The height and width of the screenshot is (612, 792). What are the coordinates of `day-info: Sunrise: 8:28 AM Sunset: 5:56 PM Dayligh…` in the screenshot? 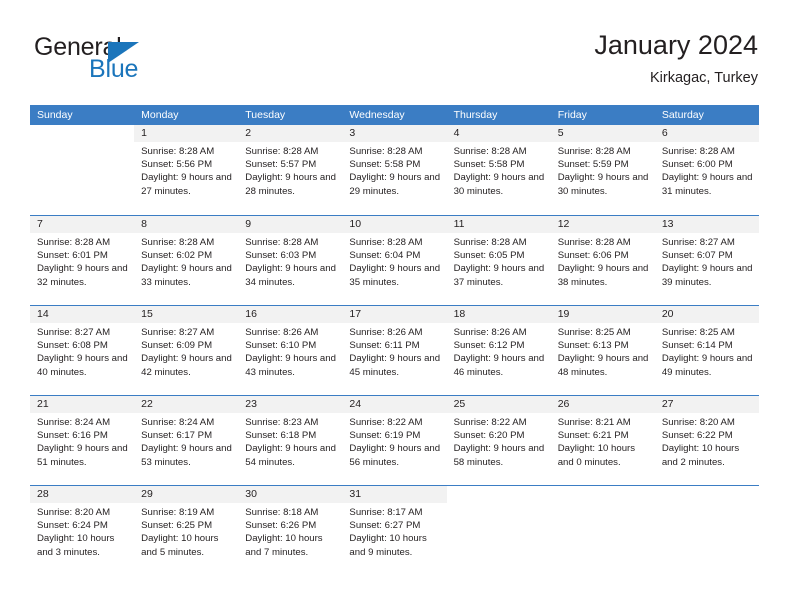 It's located at (186, 170).